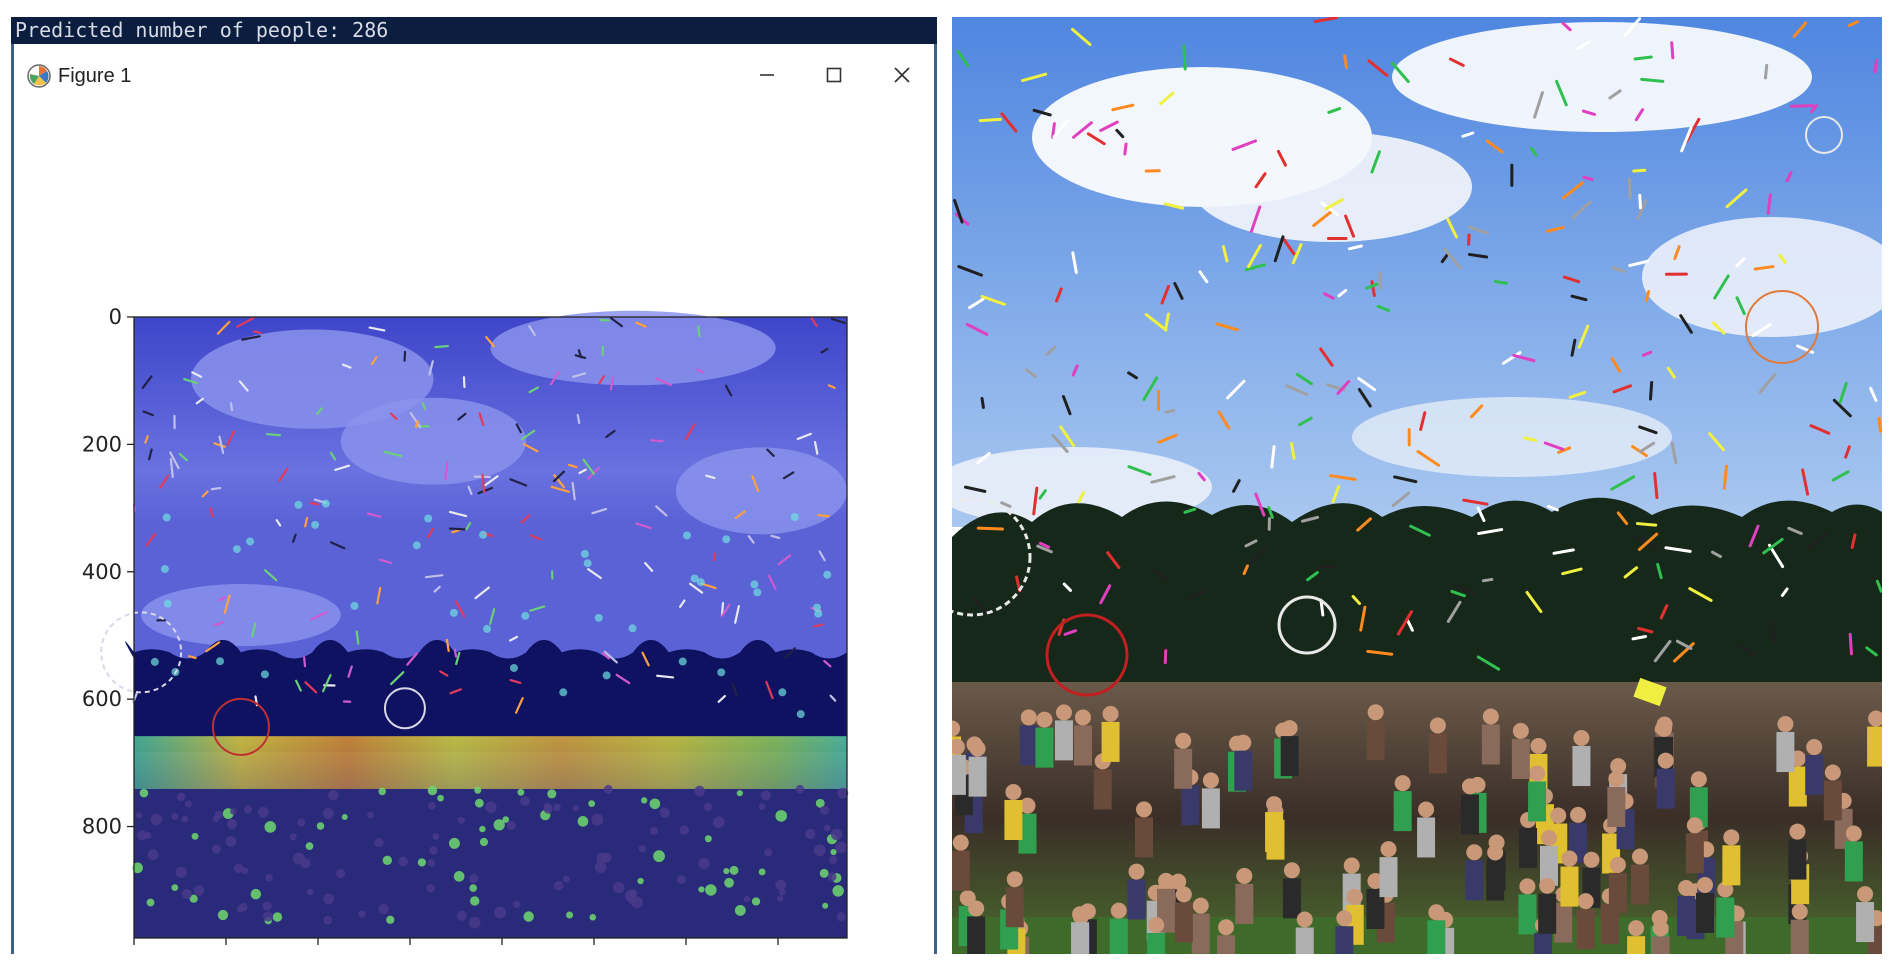 This screenshot has height=973, width=1893. I want to click on y-tick-label: 0, so click(115, 317).